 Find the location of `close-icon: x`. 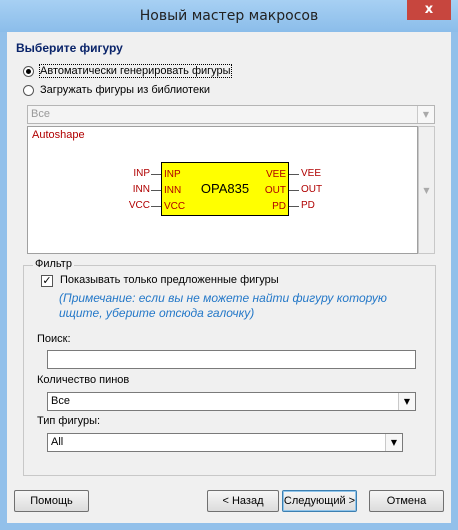

close-icon: x is located at coordinates (429, 9).